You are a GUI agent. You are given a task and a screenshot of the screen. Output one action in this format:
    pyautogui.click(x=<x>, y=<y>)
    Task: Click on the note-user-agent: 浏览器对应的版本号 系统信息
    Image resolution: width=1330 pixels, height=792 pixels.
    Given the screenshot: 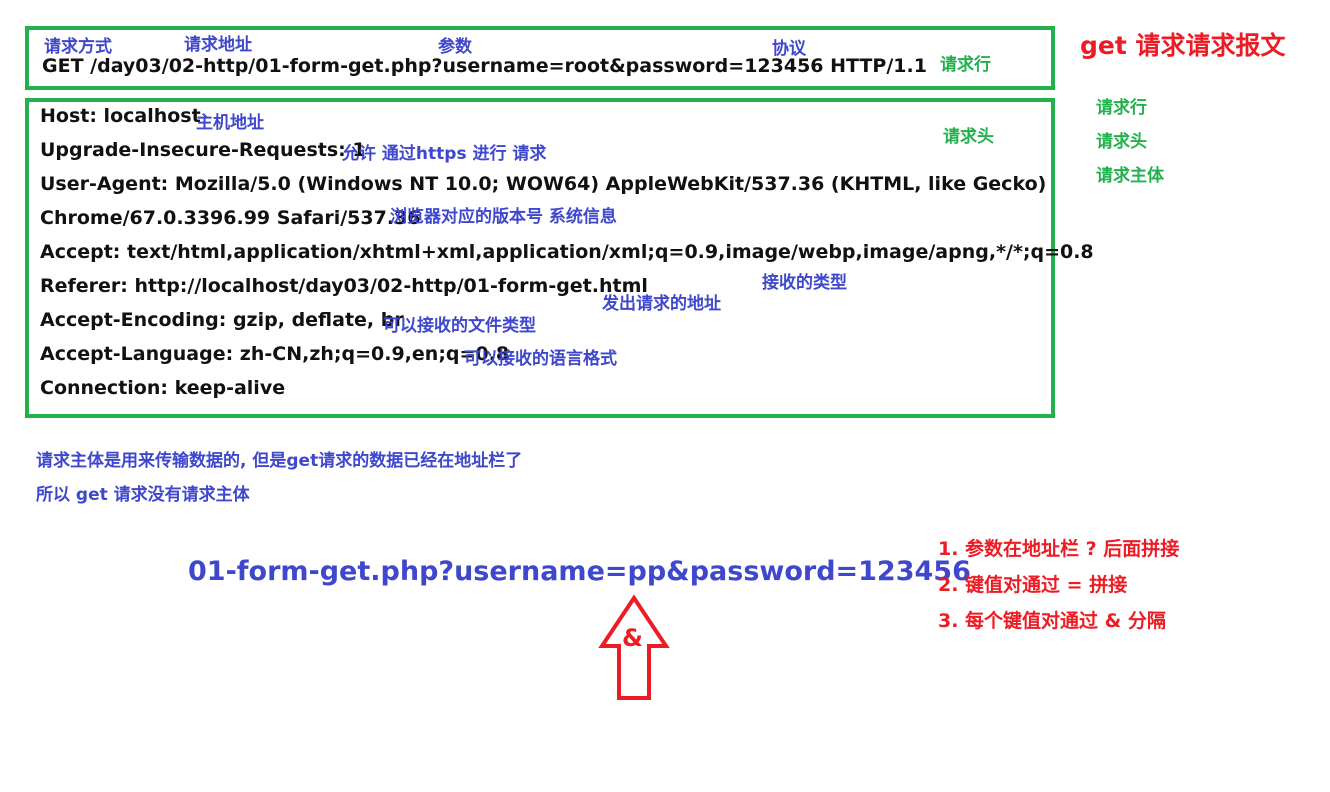 What is the action you would take?
    pyautogui.click(x=503, y=217)
    